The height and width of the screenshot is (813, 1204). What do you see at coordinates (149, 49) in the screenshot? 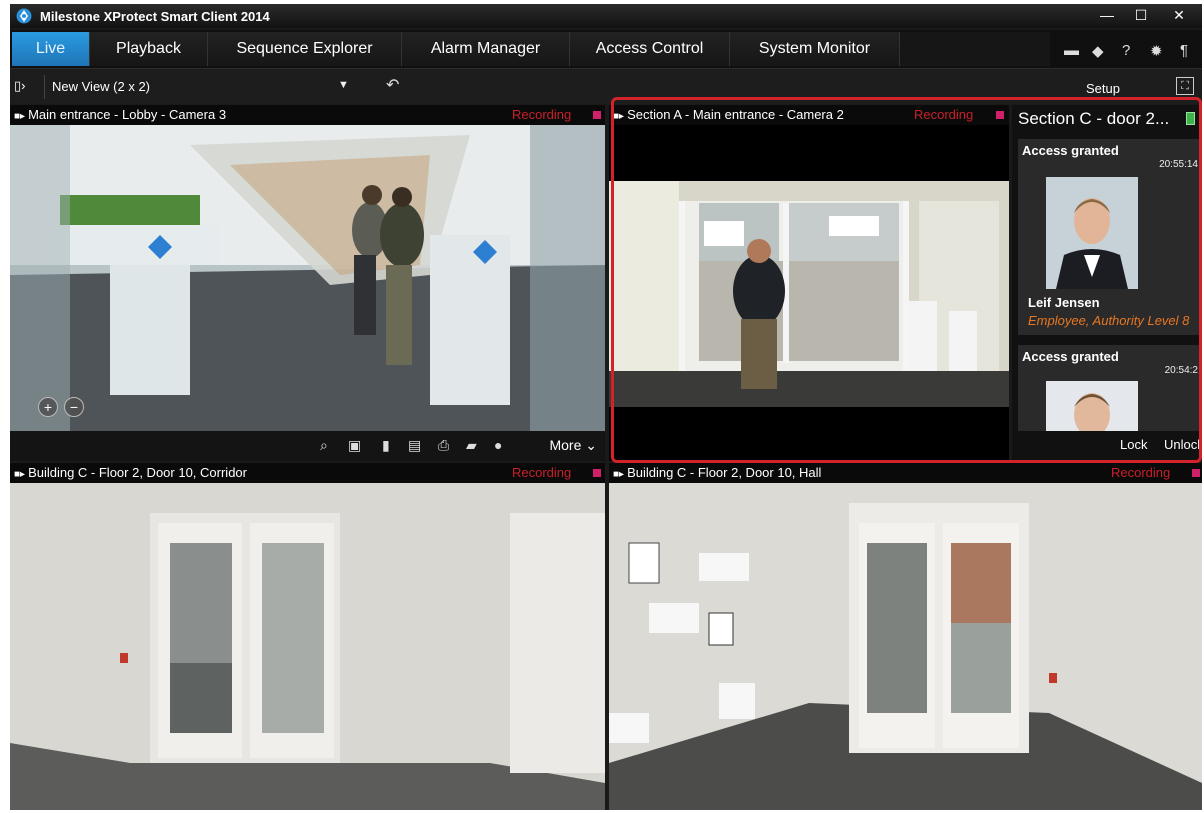
I see `tab-playback: Playback` at bounding box center [149, 49].